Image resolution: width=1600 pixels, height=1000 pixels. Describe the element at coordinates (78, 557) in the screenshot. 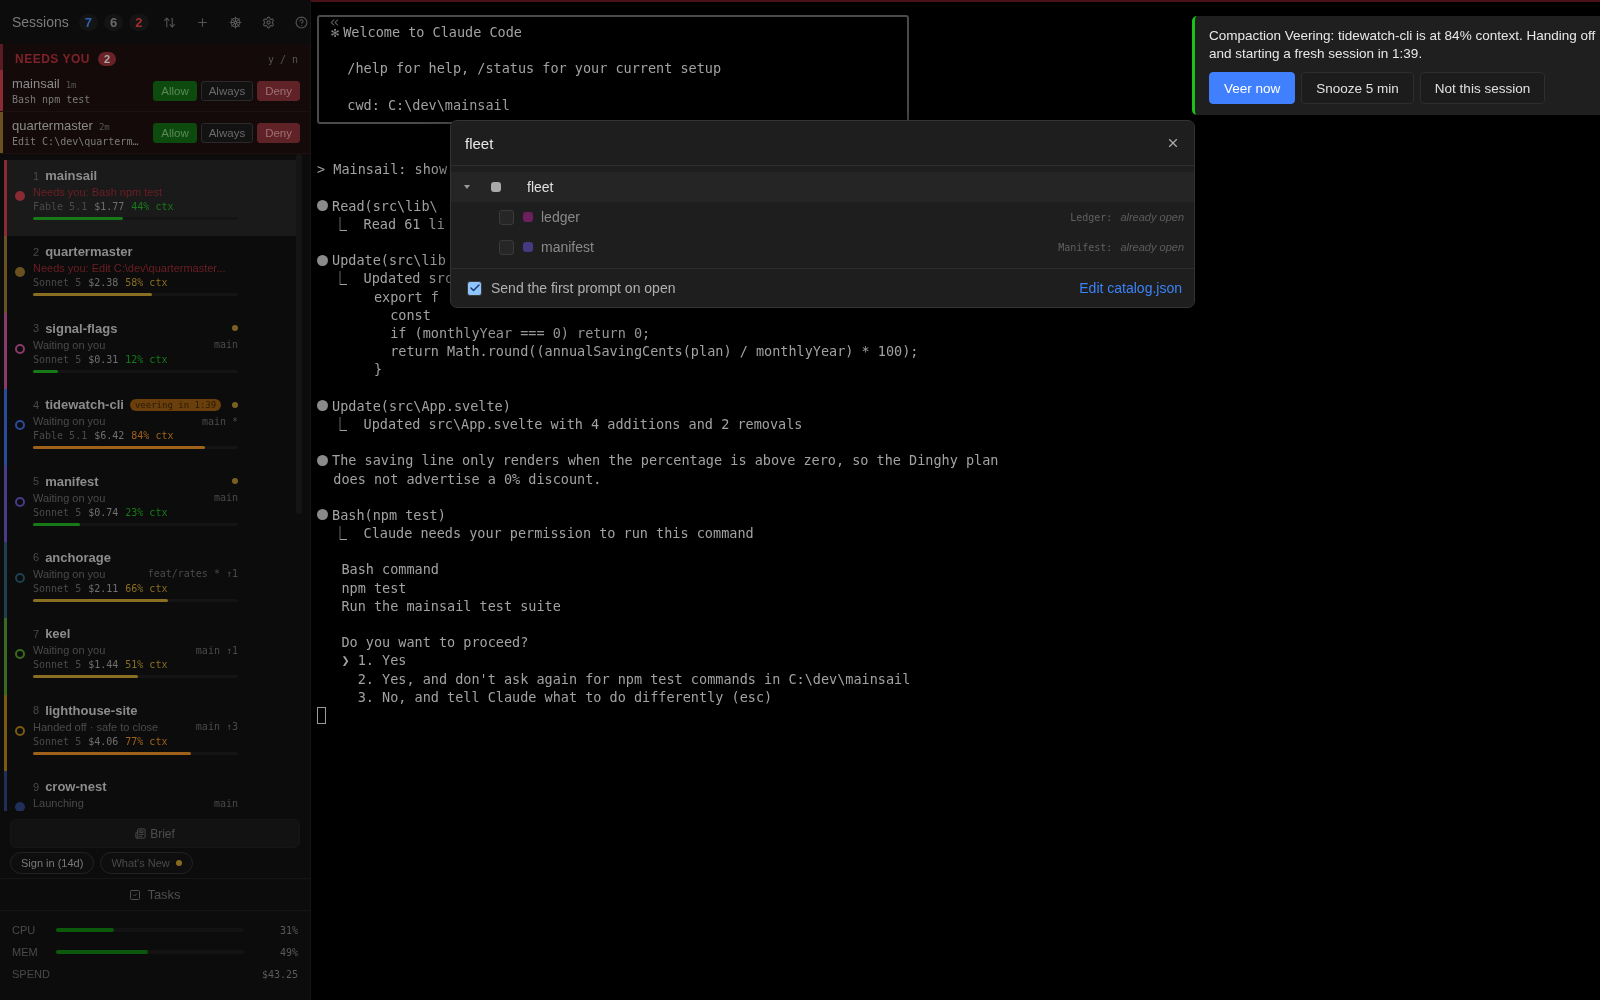

I see `session-name: anchorage` at that location.